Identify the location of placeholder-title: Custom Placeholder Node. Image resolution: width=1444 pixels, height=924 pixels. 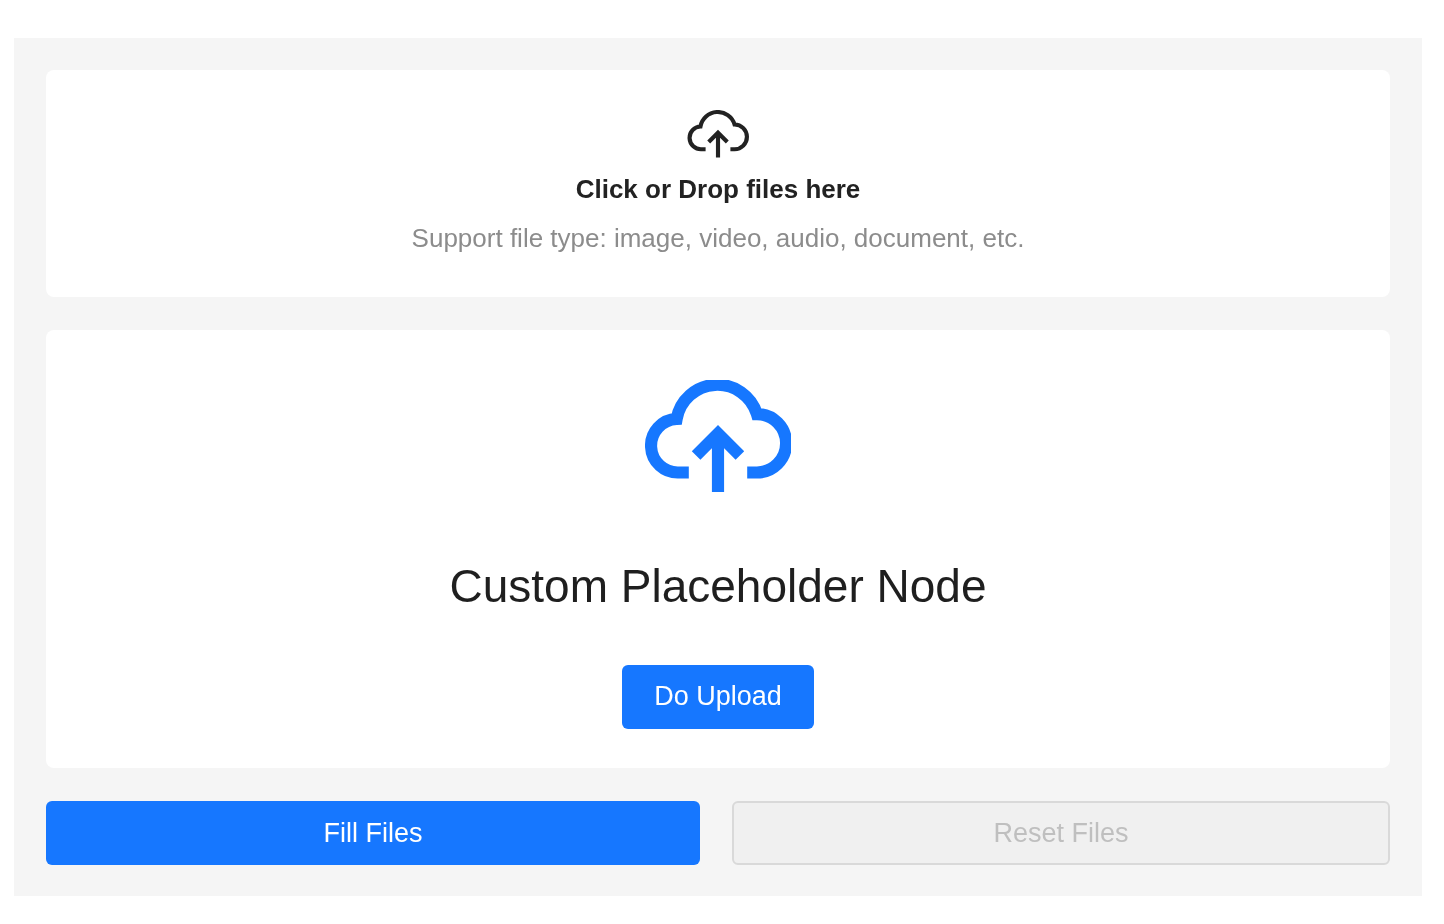
(718, 585).